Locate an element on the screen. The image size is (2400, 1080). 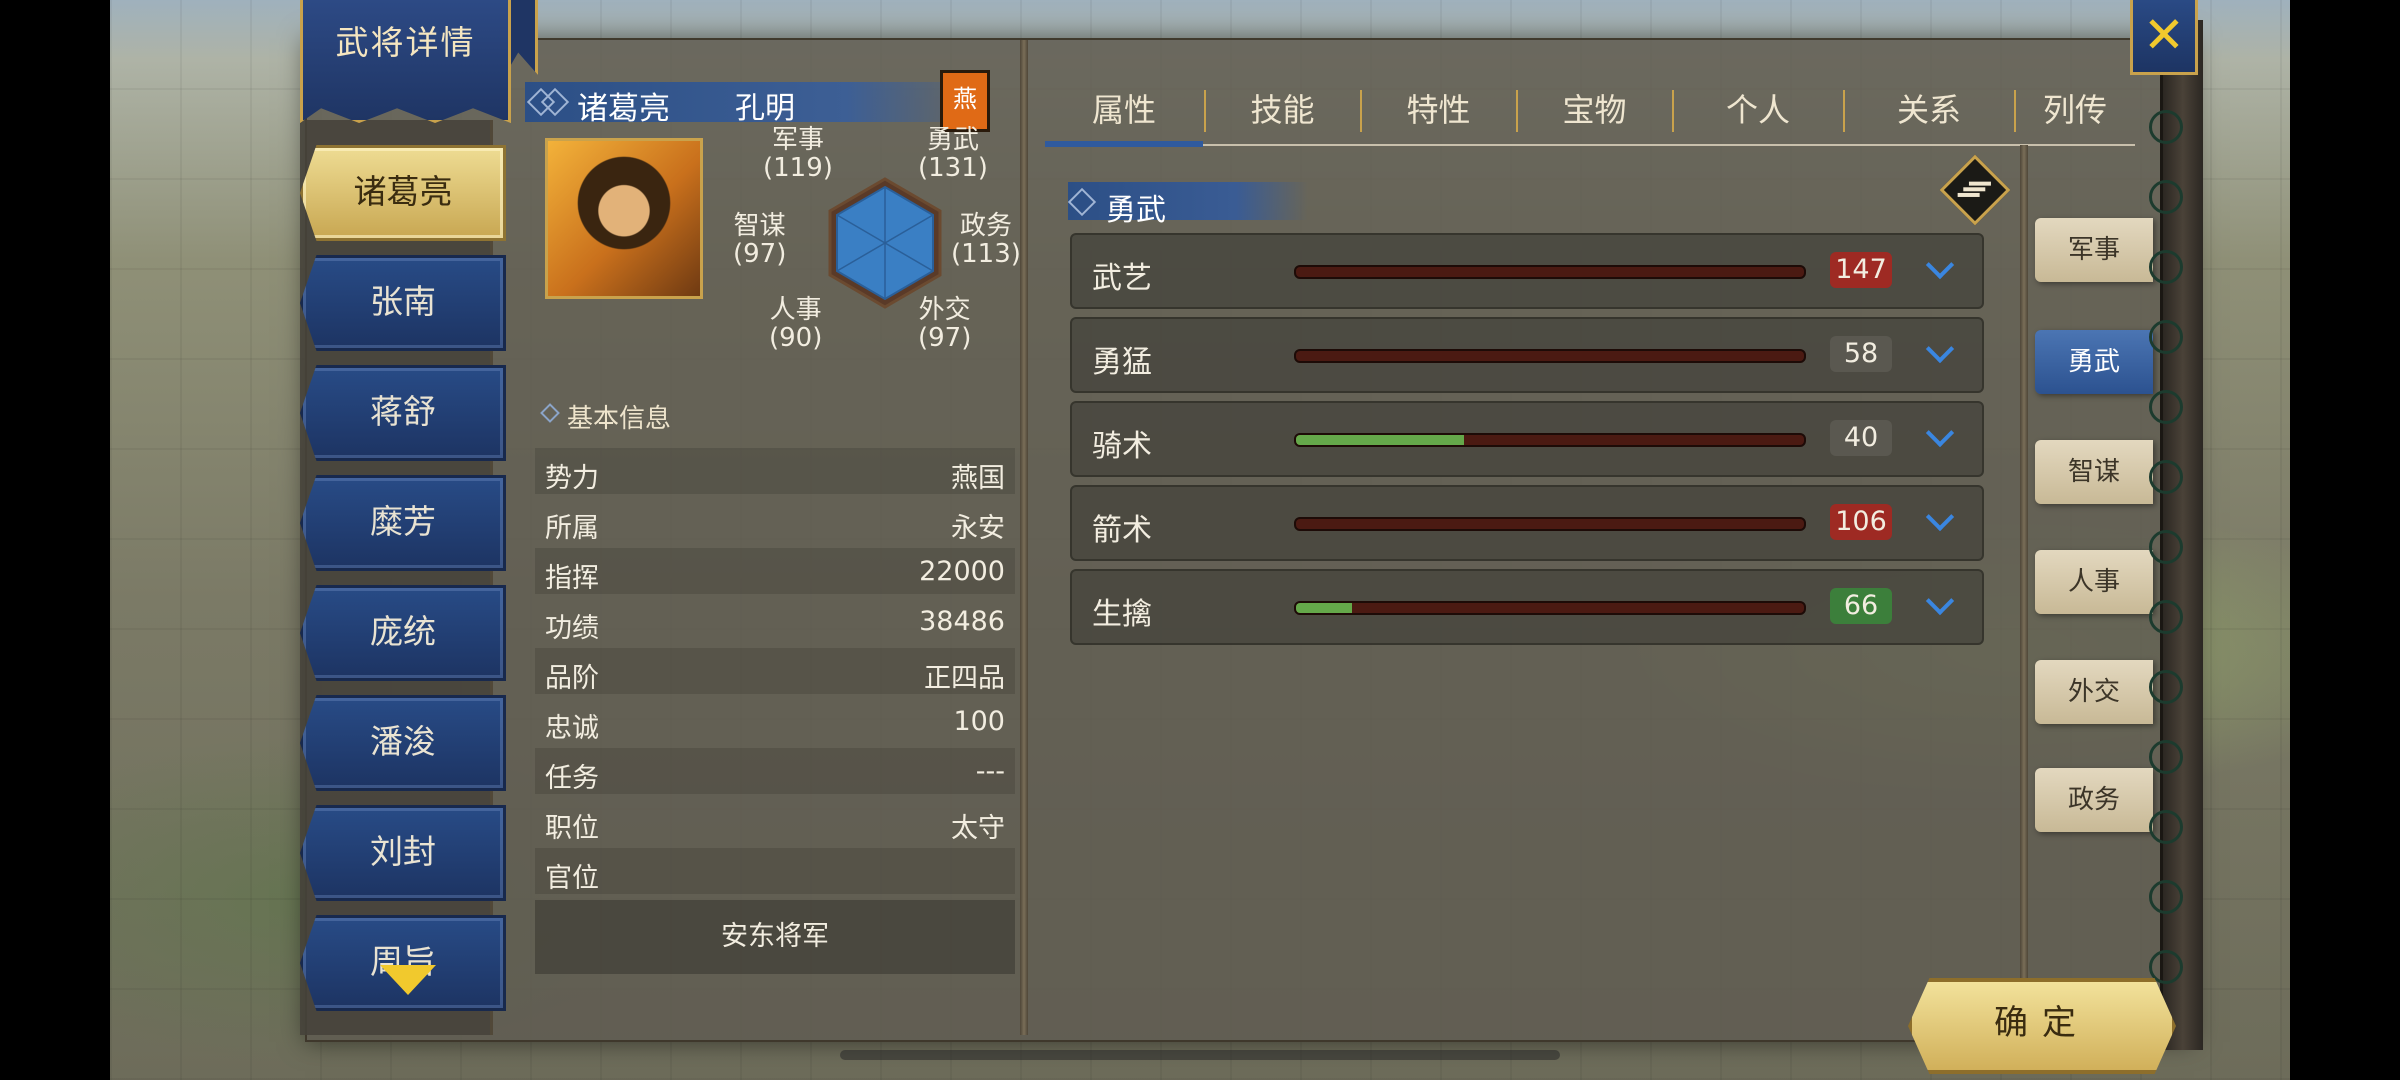
detail-tabs: 属性 技能 特性 宝物 个人 关系 列传 is located at coordinates (1590, 107).